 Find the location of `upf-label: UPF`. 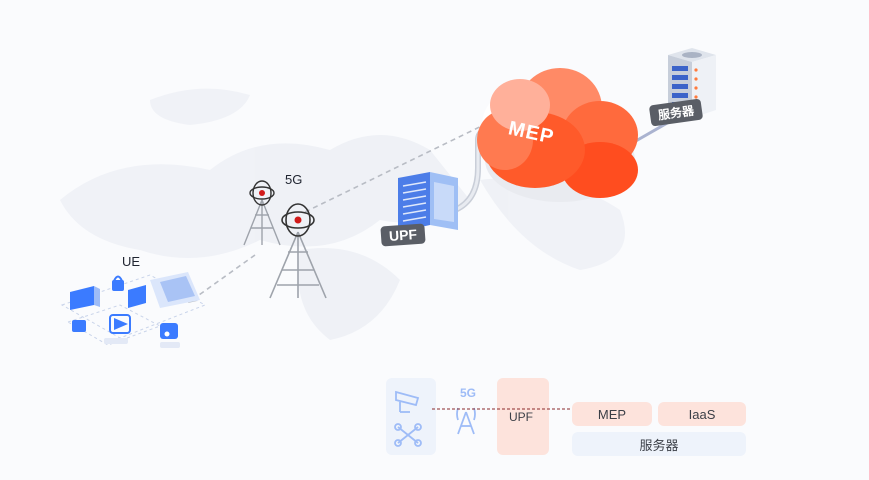

upf-label: UPF is located at coordinates (403, 235).